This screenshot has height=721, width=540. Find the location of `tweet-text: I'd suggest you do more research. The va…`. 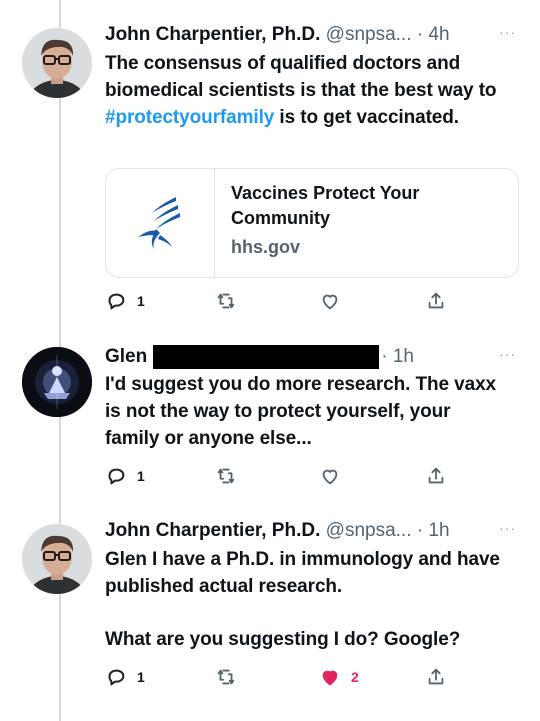

tweet-text: I'd suggest you do more research. The va… is located at coordinates (301, 411).